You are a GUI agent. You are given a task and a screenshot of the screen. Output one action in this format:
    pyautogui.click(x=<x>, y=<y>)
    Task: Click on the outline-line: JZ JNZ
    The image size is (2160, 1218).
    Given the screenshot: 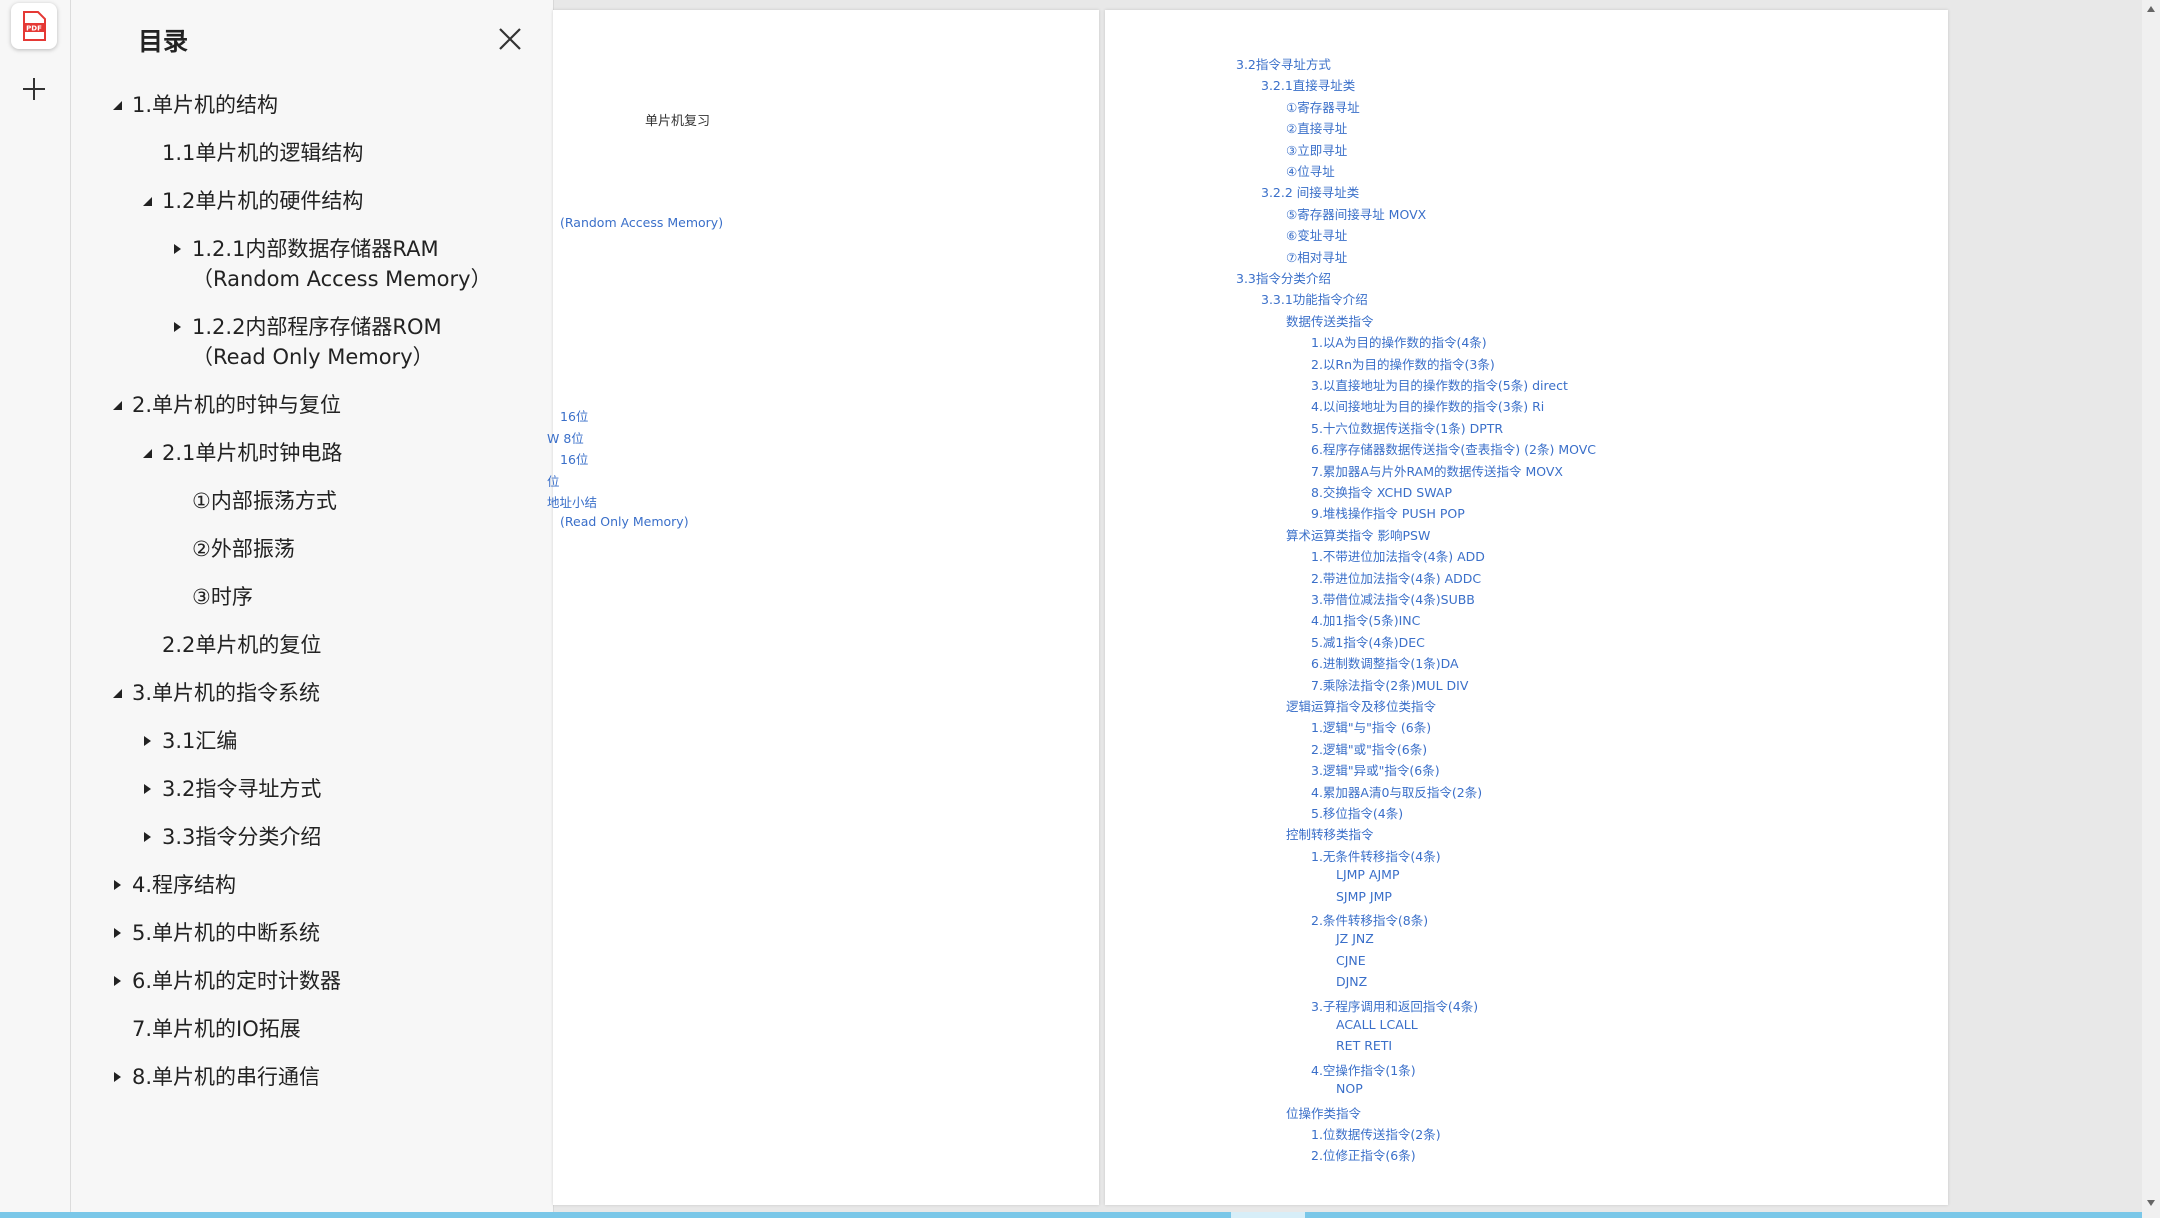 What is the action you would take?
    pyautogui.click(x=1355, y=938)
    